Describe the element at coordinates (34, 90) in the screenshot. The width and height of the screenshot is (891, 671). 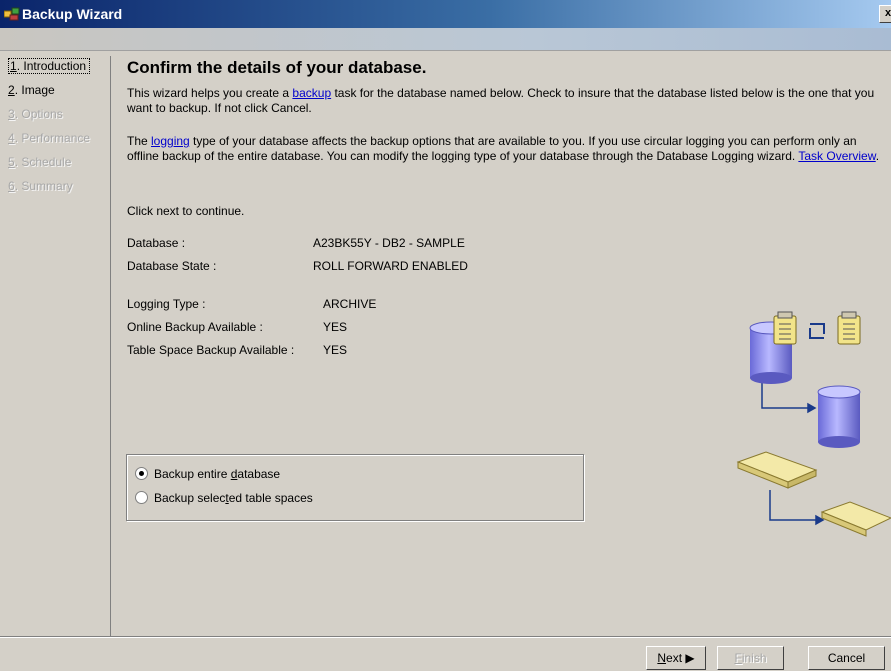
I see `nav-step-label: . Image` at that location.